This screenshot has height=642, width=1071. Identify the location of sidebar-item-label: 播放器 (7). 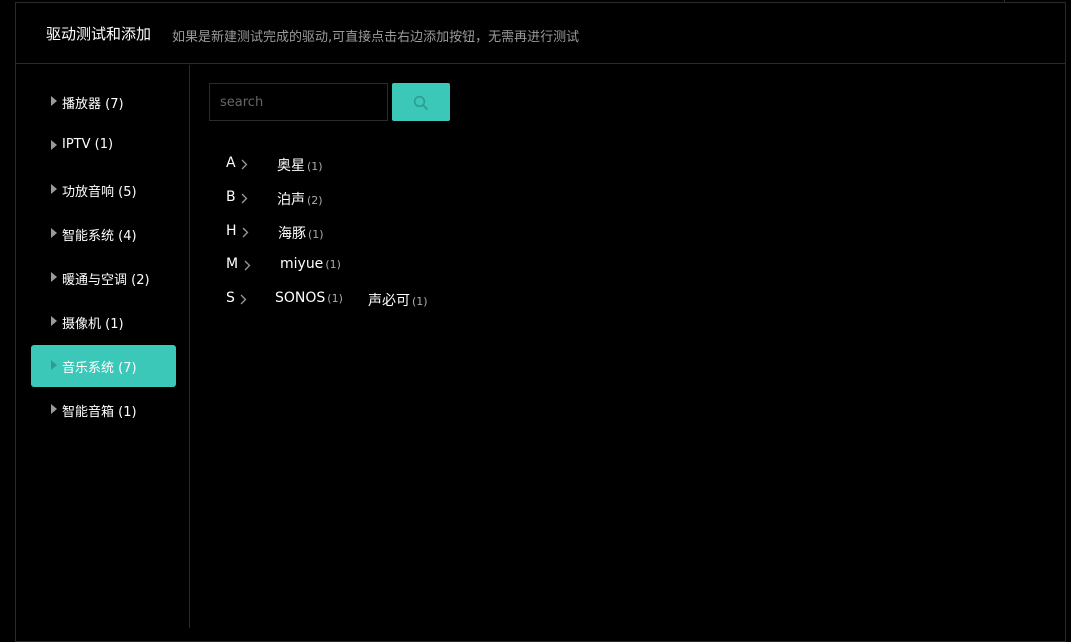
(93, 104).